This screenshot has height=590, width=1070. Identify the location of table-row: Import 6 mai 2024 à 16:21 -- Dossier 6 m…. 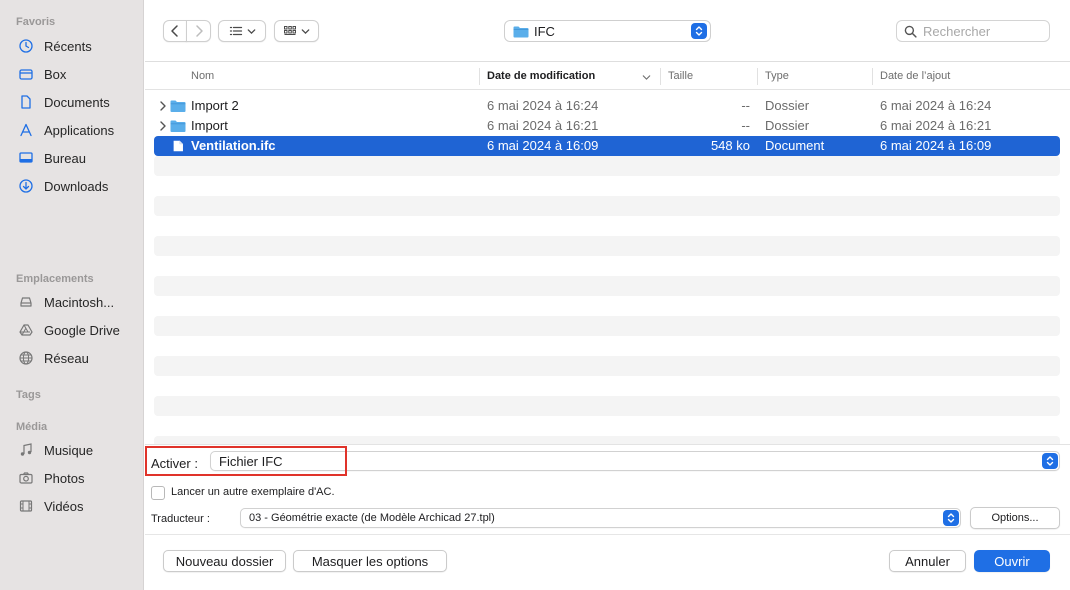
(607, 126).